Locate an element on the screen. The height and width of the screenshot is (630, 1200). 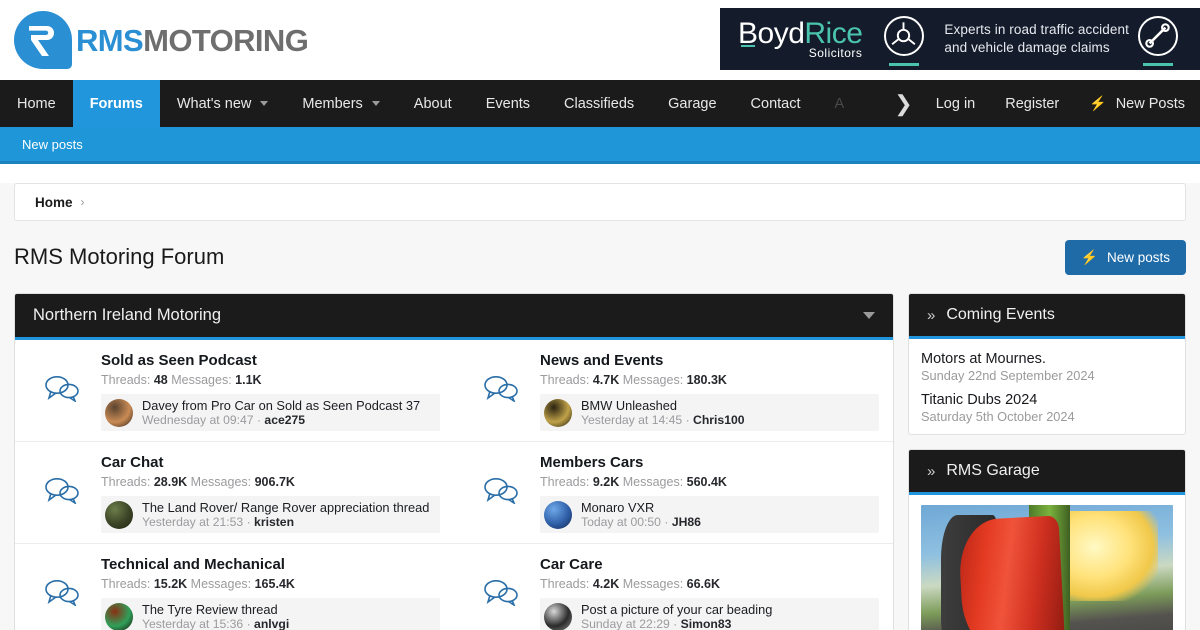
garage-featured-photo: chris9696's M3 is located at coordinates (1047, 567).